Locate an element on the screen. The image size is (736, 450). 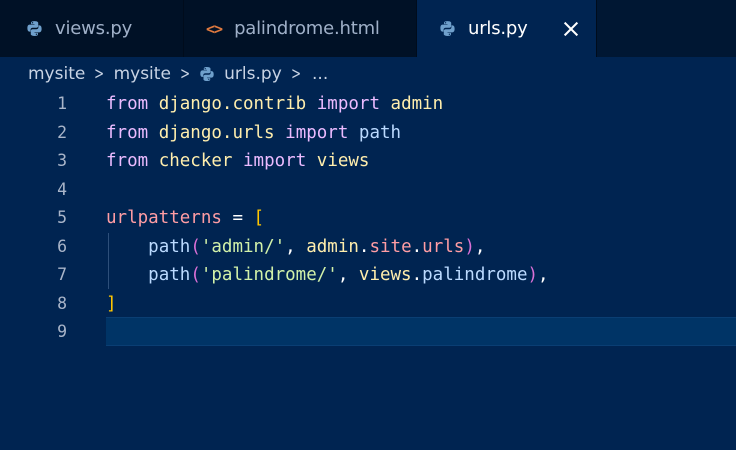
code-text: path('palindrome/', views.palindrome), is located at coordinates (327, 275).